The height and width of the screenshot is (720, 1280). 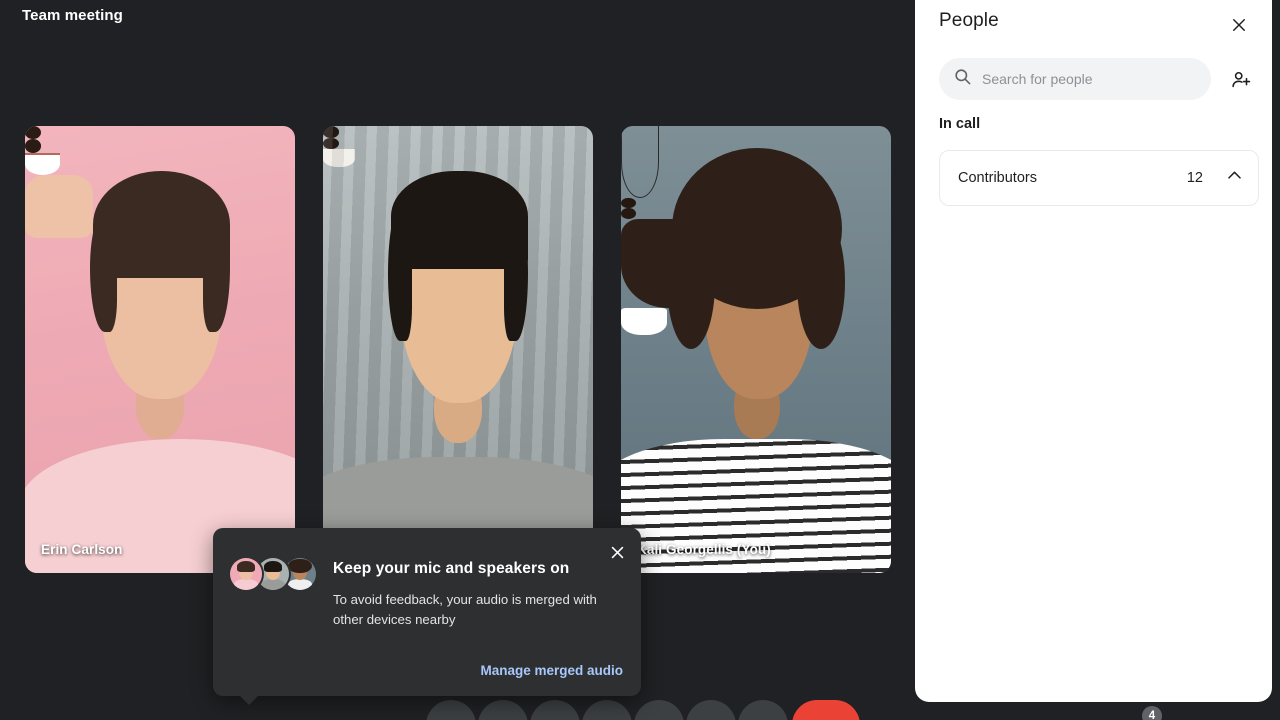 What do you see at coordinates (962, 79) in the screenshot?
I see `search-icon` at bounding box center [962, 79].